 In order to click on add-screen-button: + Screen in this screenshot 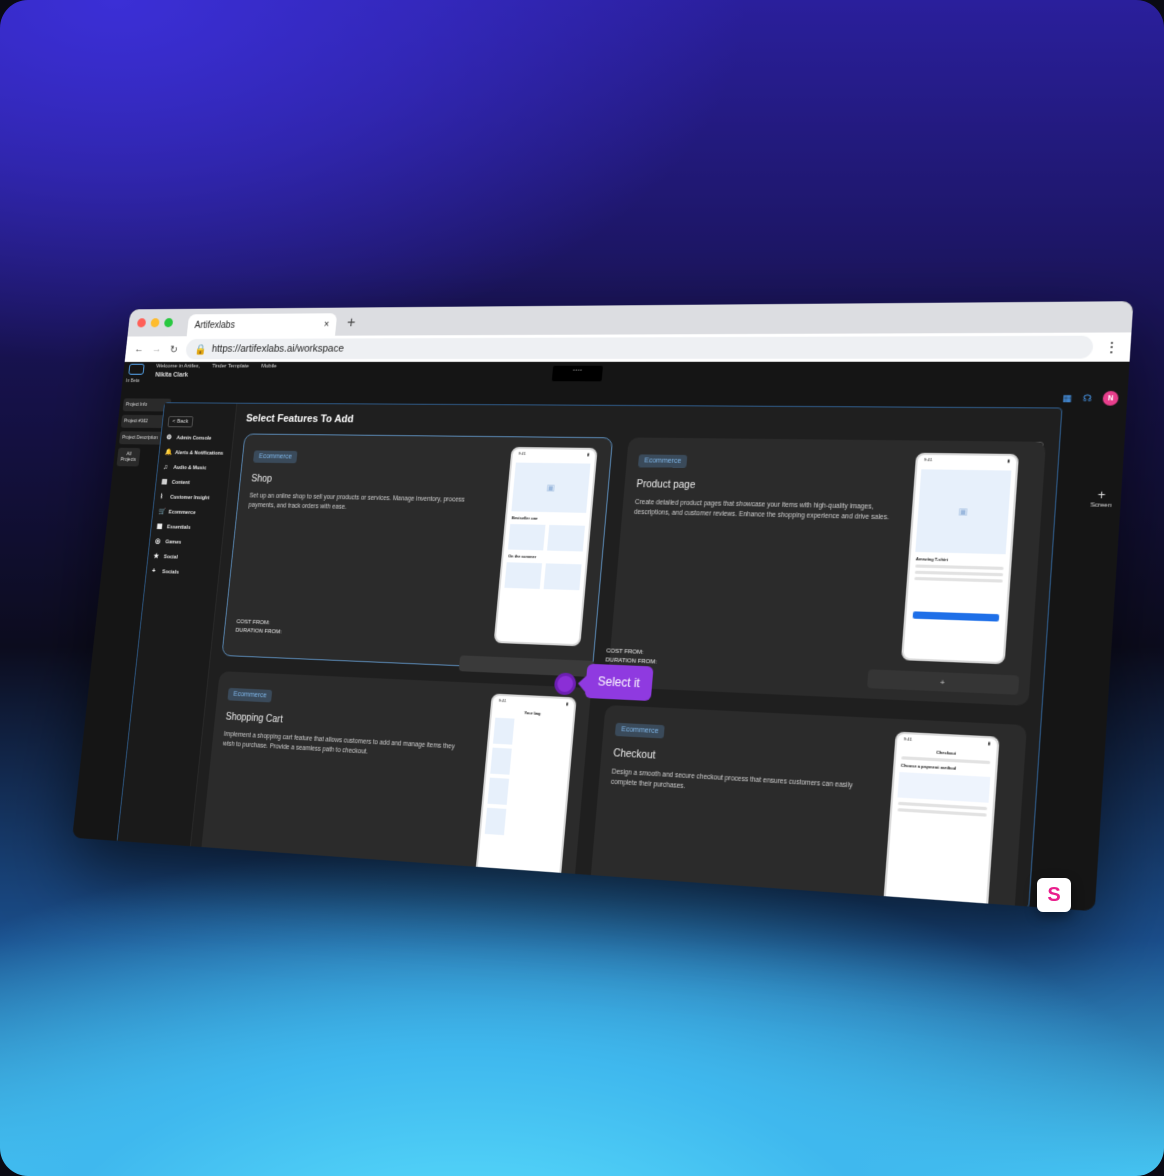, I will do `click(1101, 498)`.